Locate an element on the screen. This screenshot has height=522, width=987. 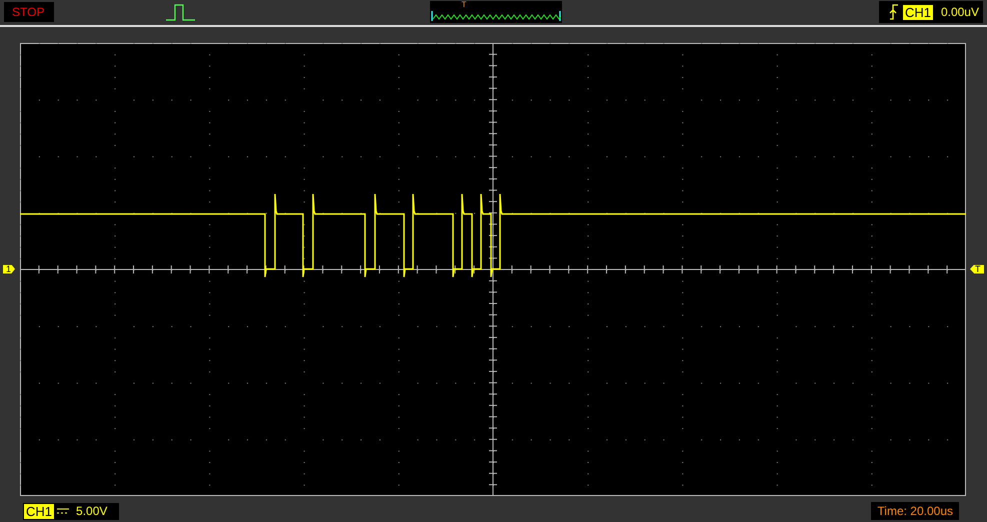
status-label: STOP is located at coordinates (29, 12).